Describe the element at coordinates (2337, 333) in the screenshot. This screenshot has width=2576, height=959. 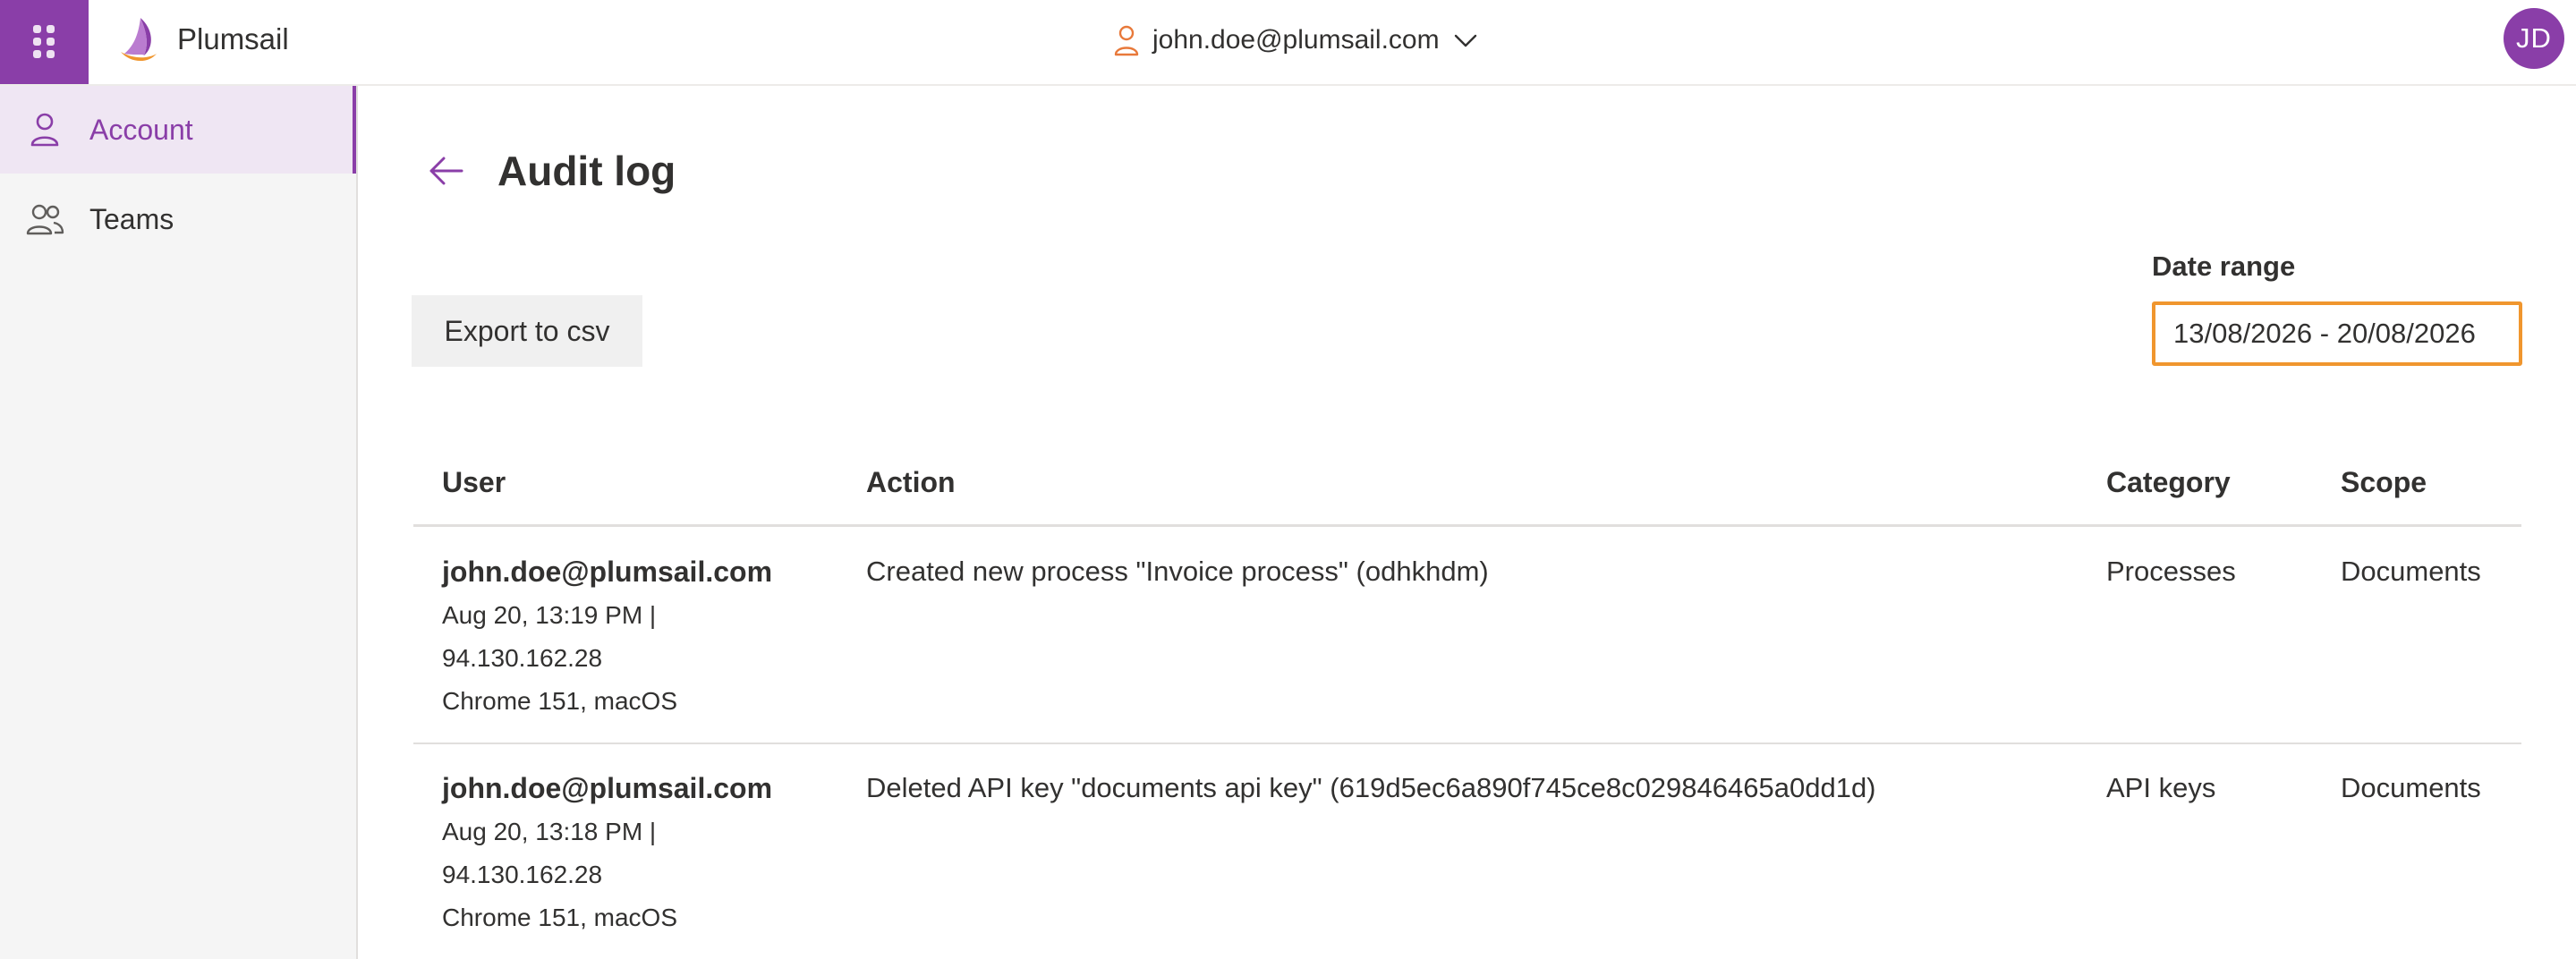
I see `date-range-input` at that location.